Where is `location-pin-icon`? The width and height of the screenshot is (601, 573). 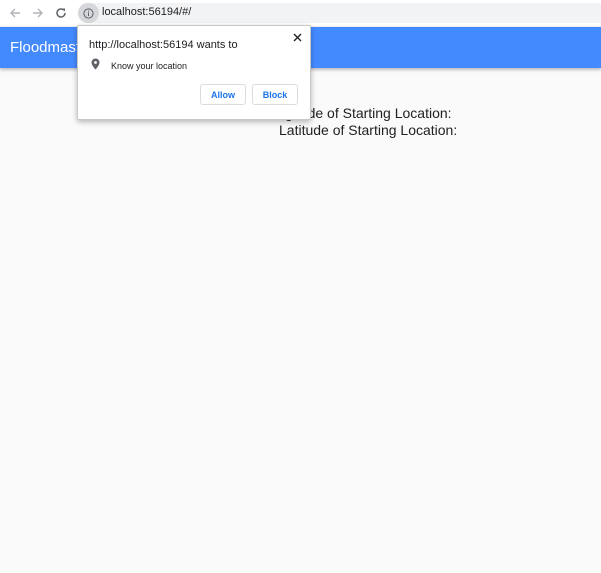 location-pin-icon is located at coordinates (95, 66).